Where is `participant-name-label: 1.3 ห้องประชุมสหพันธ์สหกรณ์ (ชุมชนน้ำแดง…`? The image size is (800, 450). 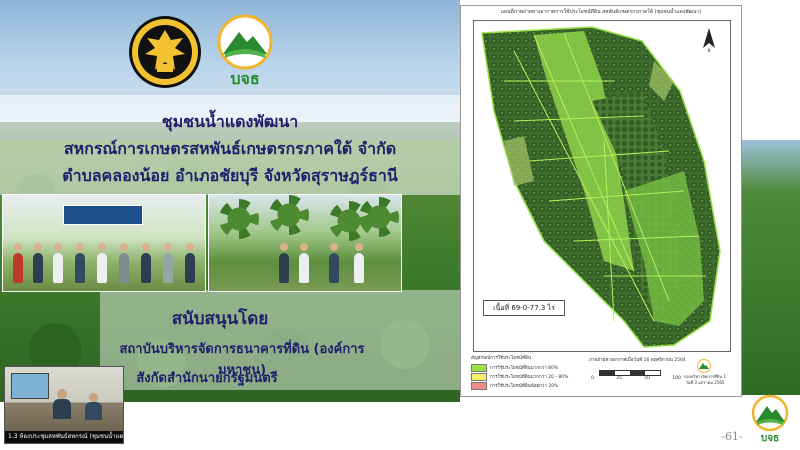 participant-name-label: 1.3 ห้องประชุมสหพันธ์สหกรณ์ (ชุมชนน้ำแดง… is located at coordinates (64, 437).